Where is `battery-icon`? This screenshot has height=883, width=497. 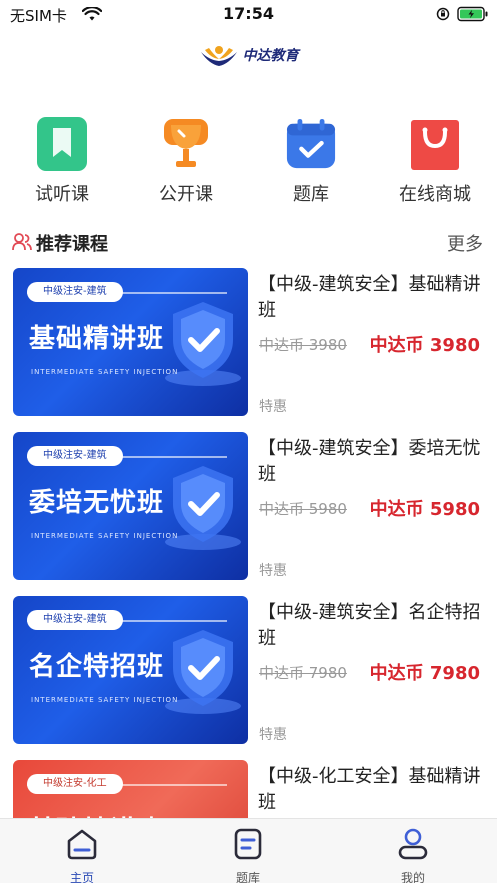
battery-icon is located at coordinates (472, 14).